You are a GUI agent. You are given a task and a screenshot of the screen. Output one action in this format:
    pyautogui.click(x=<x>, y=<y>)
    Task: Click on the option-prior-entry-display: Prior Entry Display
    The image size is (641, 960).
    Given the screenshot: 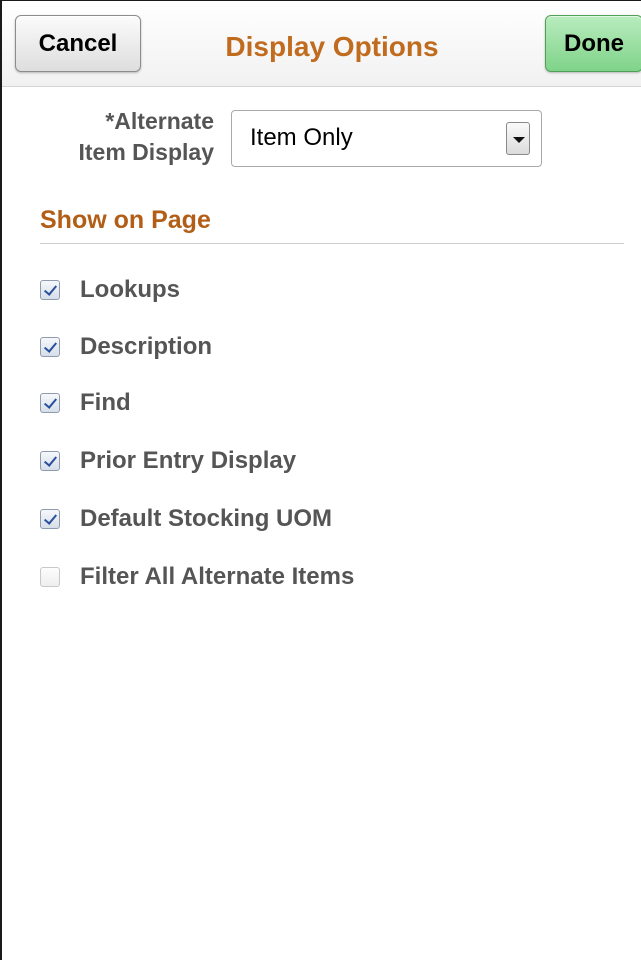 What is the action you would take?
    pyautogui.click(x=168, y=461)
    